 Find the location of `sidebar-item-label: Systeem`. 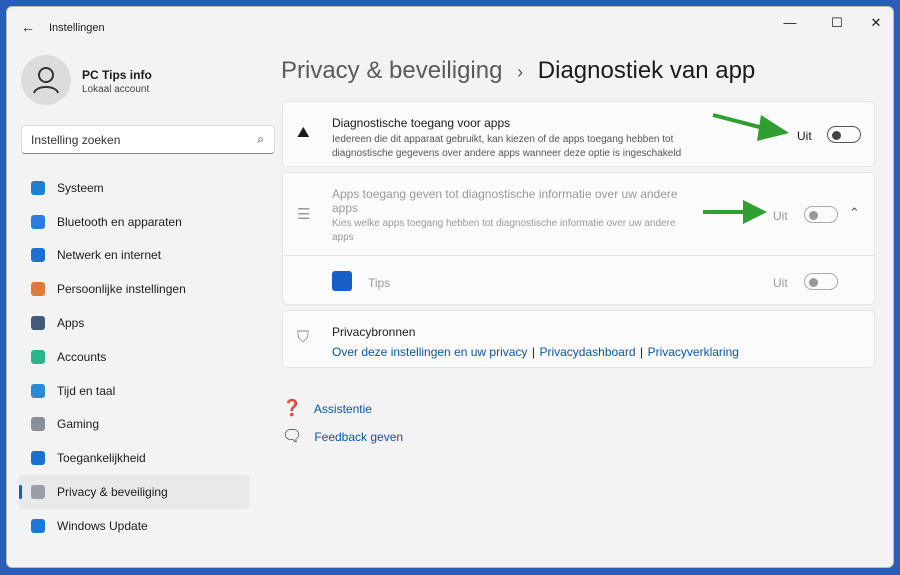

sidebar-item-label: Systeem is located at coordinates (80, 187).